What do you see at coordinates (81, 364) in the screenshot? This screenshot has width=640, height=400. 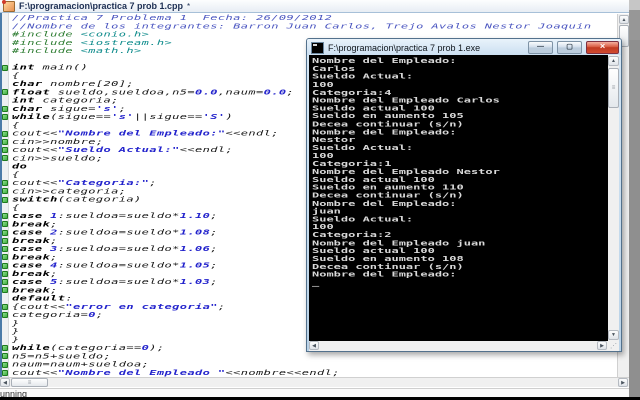 I see `code-line: naum=naum+sueldoa;` at bounding box center [81, 364].